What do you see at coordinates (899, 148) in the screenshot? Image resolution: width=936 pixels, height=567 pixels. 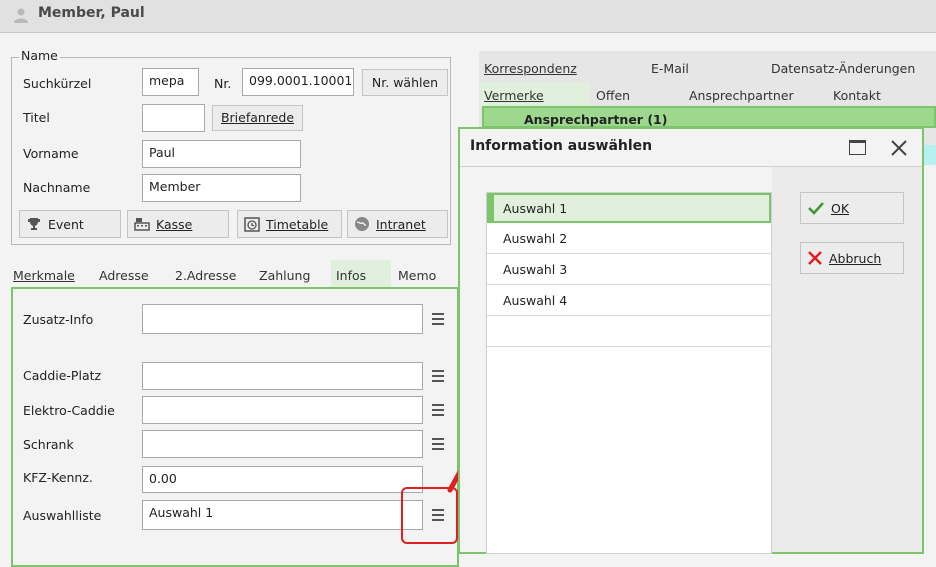 I see `close-icon` at bounding box center [899, 148].